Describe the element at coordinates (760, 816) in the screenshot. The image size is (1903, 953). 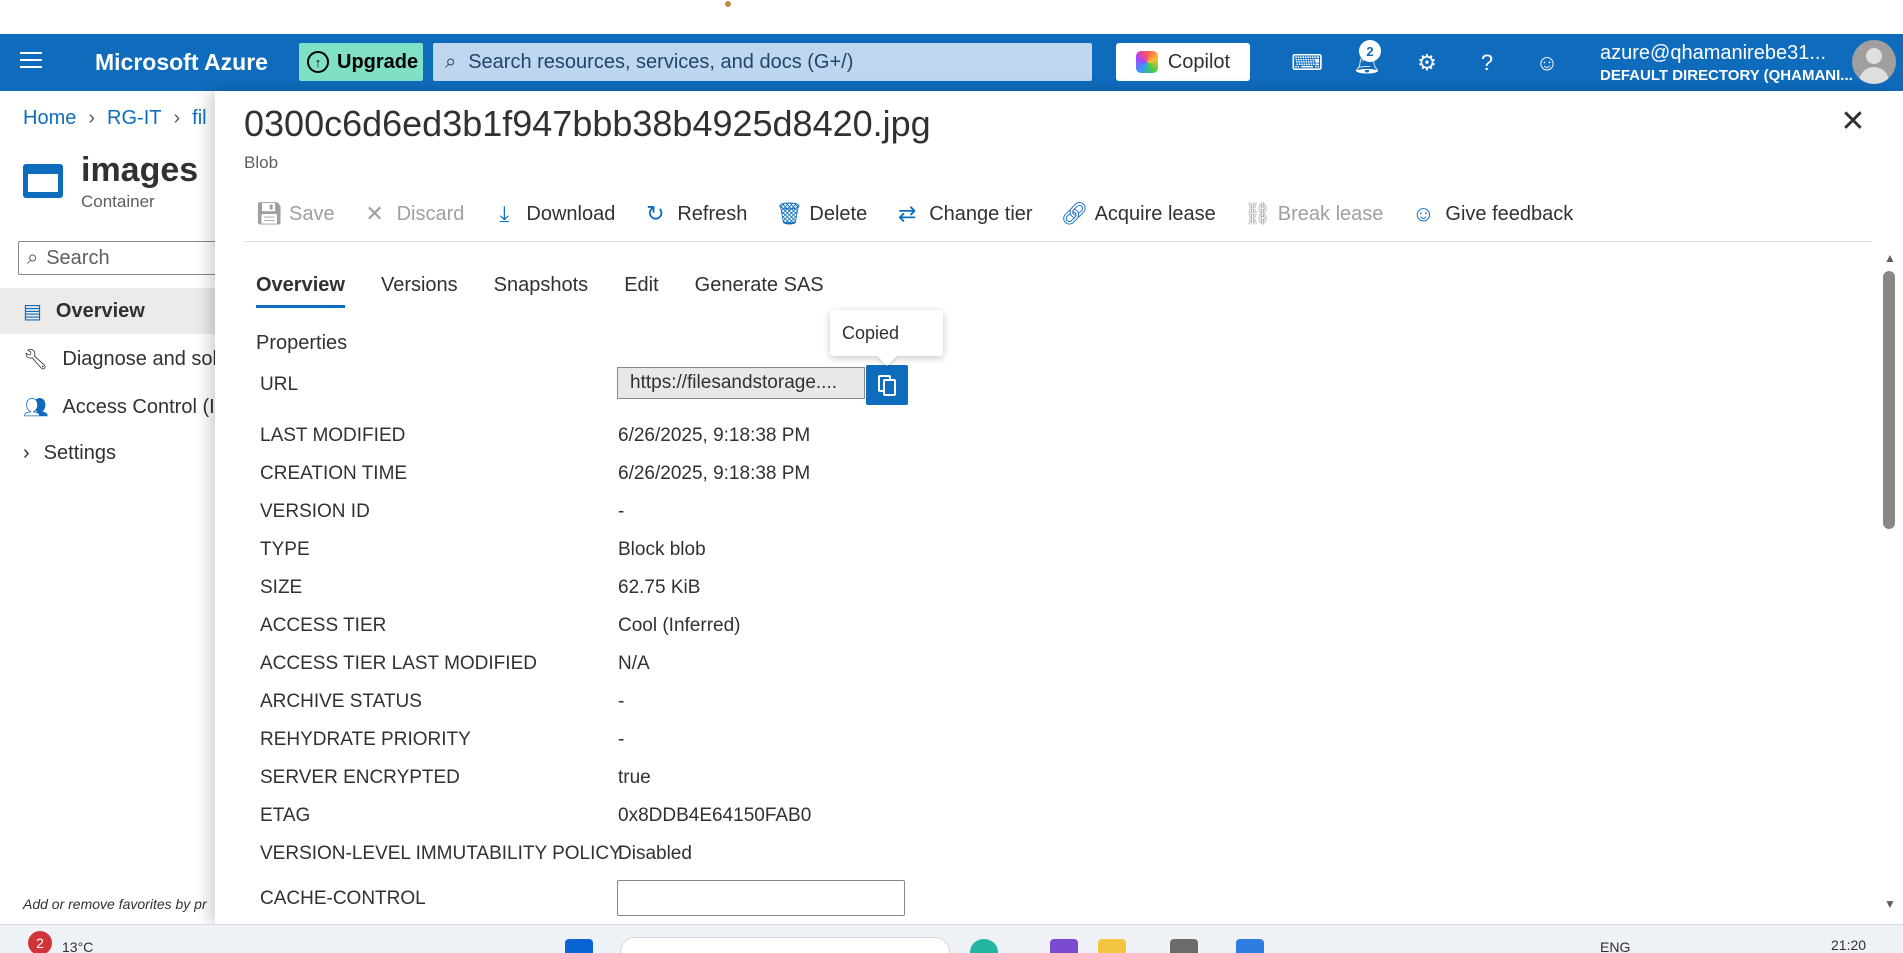
I see `property-row: ETAG 0x8DDB4E64150FAB0` at that location.